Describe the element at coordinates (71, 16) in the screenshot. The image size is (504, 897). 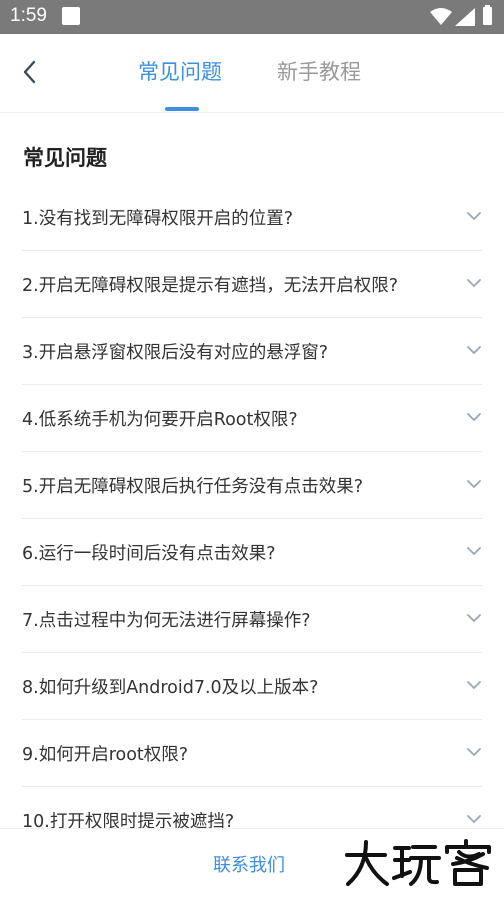
I see `notification-icon` at that location.